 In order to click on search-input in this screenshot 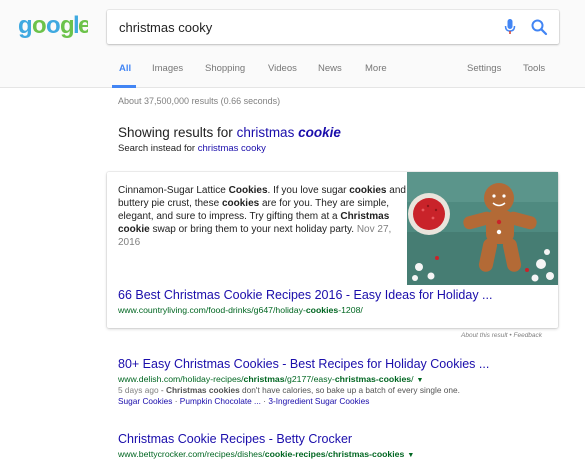, I will do `click(299, 27)`.